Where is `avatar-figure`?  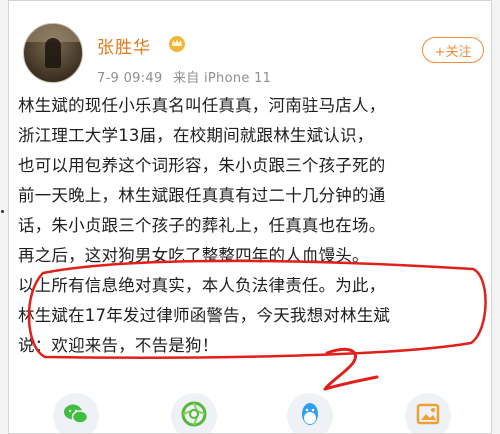
avatar-figure is located at coordinates (53, 53).